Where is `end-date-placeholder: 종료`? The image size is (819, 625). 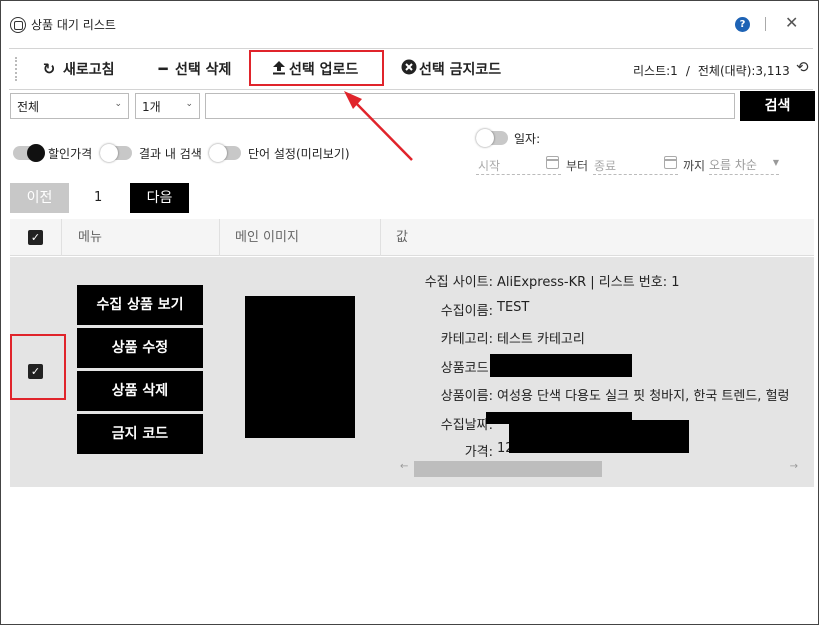 end-date-placeholder: 종료 is located at coordinates (605, 166).